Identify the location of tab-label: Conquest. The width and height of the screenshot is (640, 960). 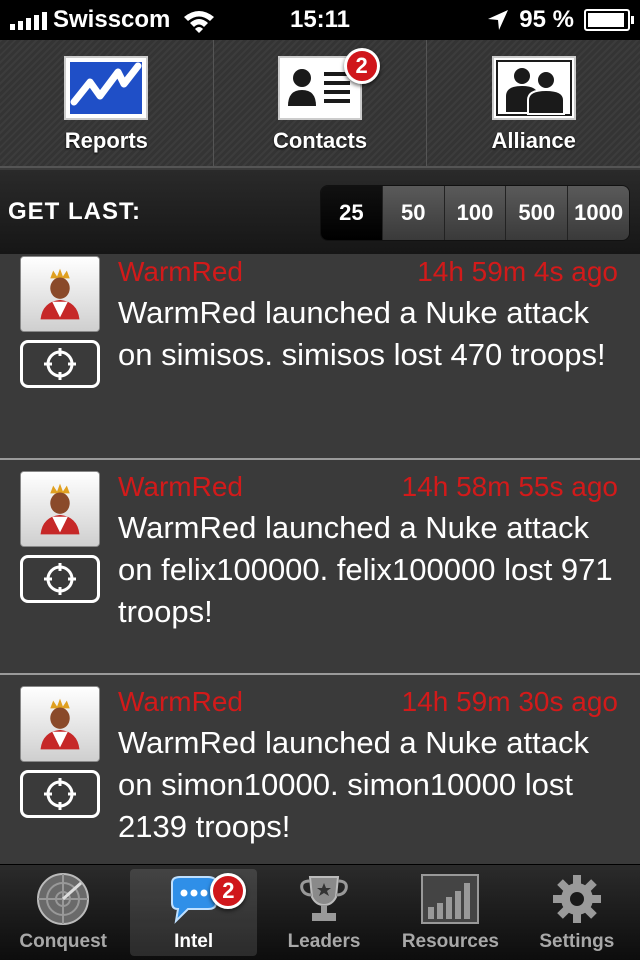
(63, 941).